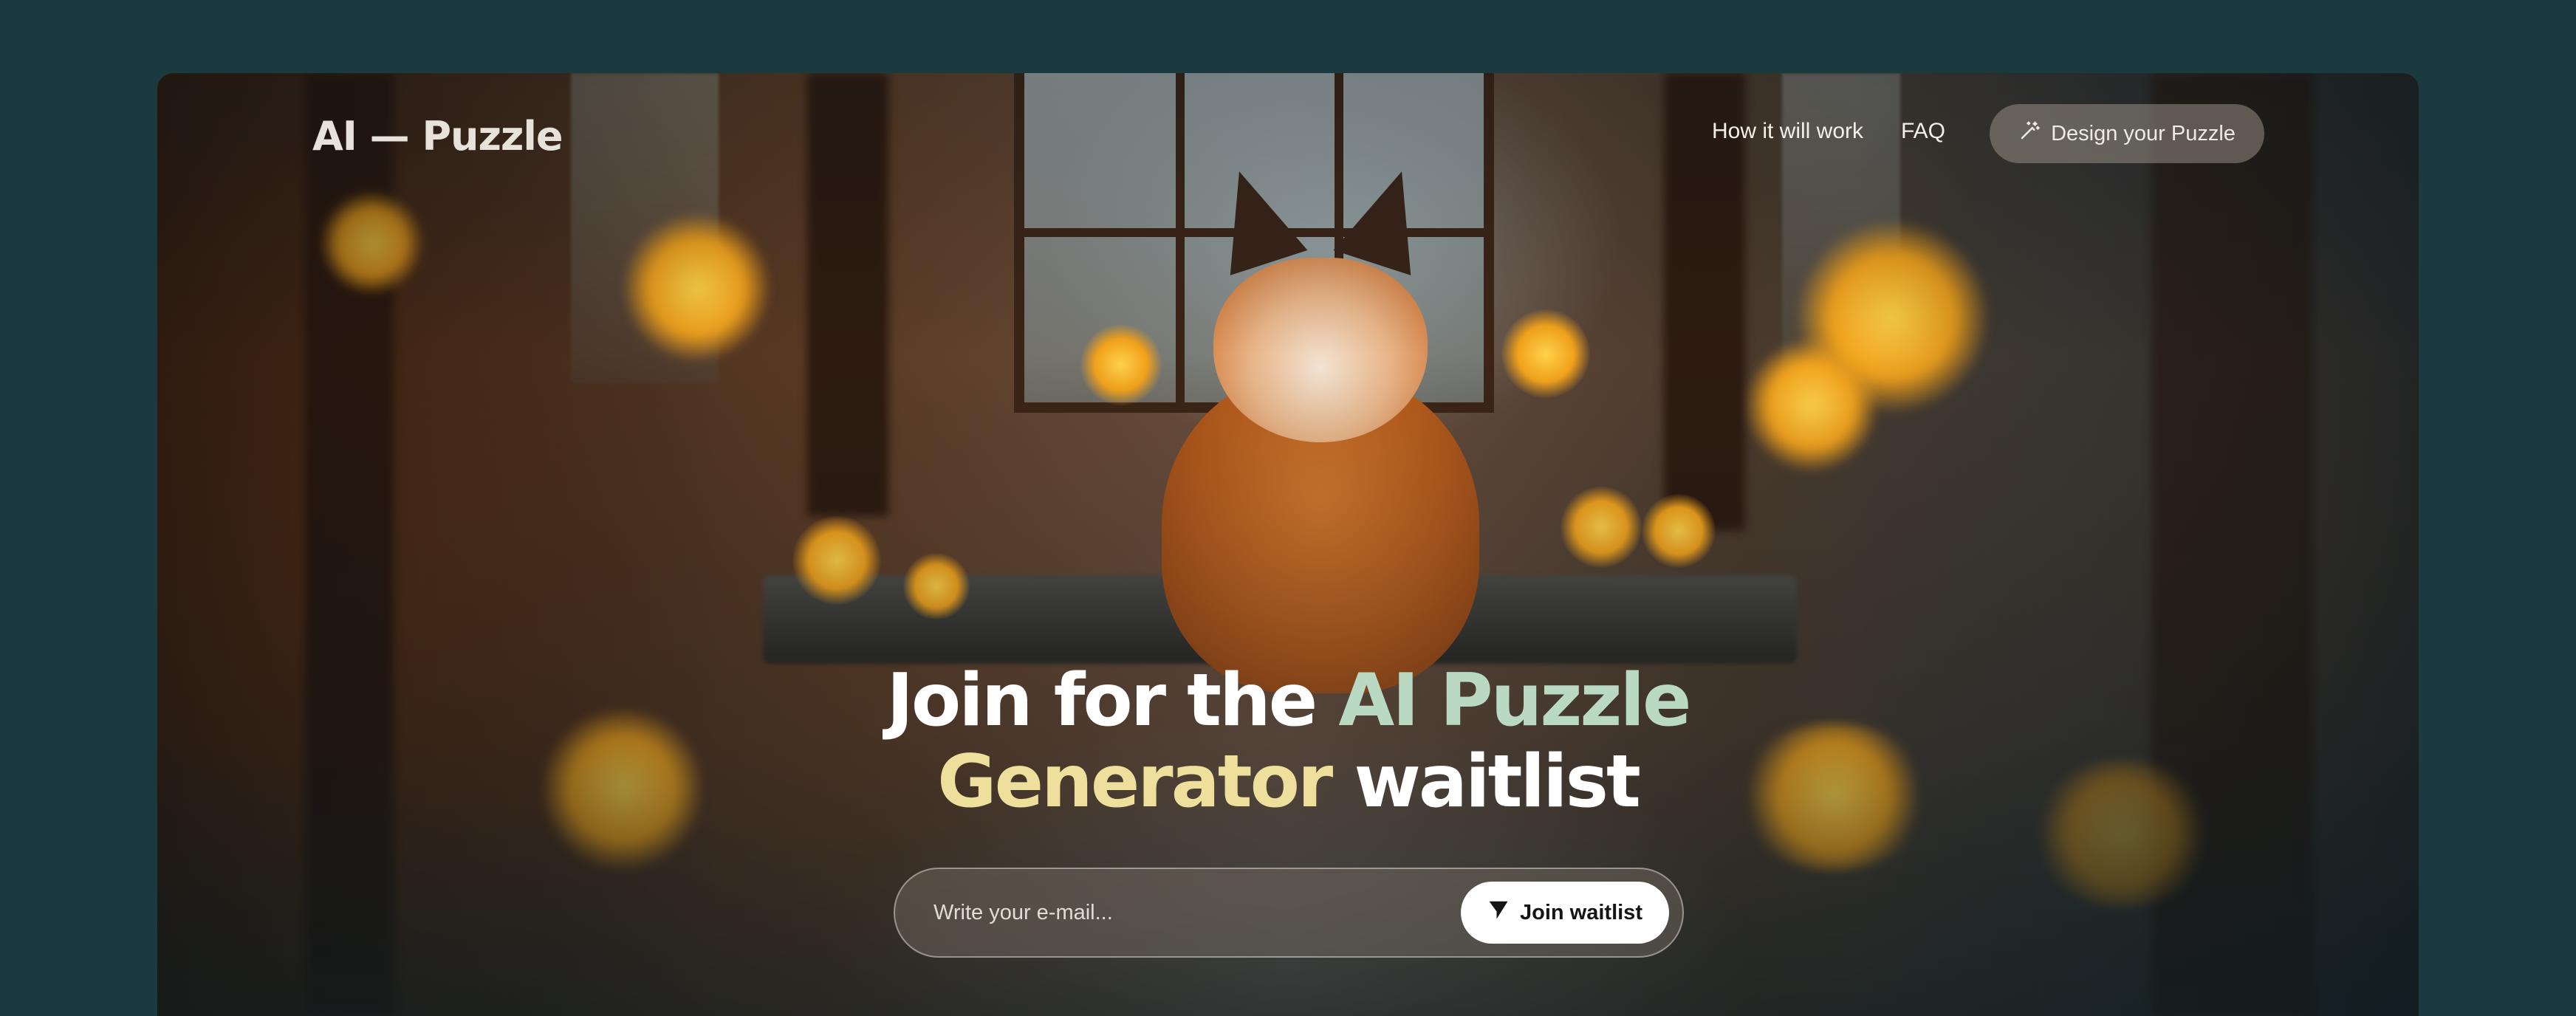 This screenshot has height=1016, width=2576. Describe the element at coordinates (1183, 912) in the screenshot. I see `email-input` at that location.